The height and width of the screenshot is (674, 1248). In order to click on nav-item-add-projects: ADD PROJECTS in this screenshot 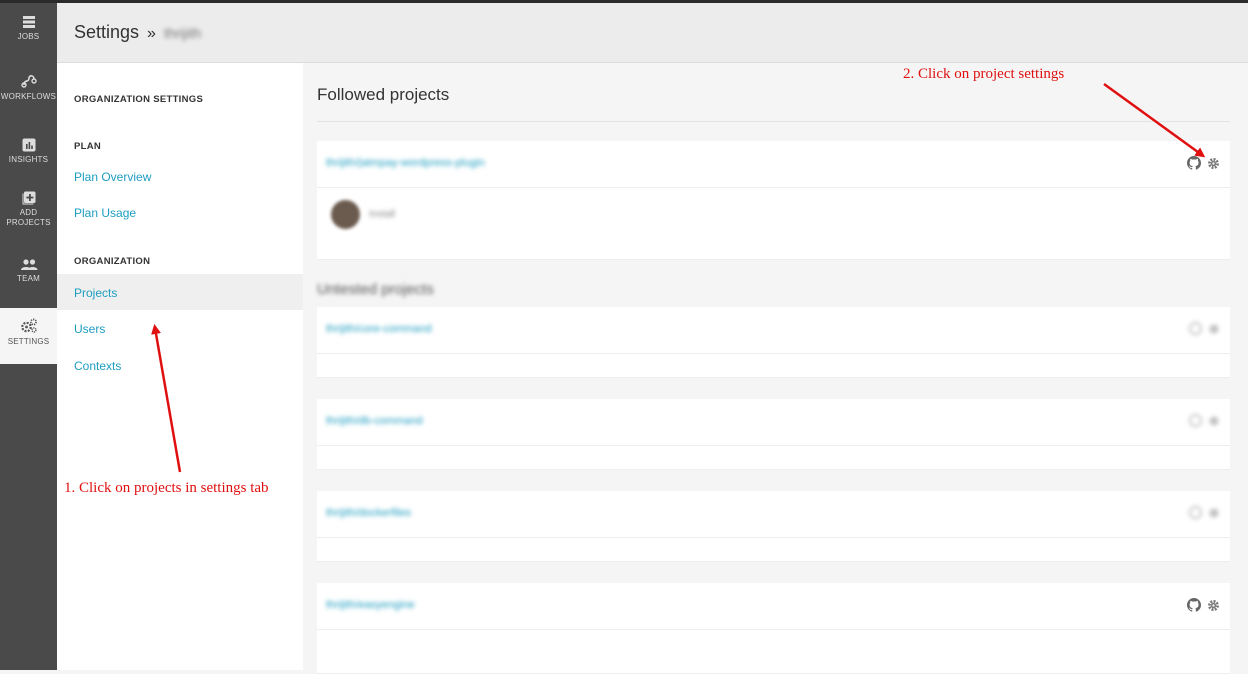, I will do `click(28, 209)`.